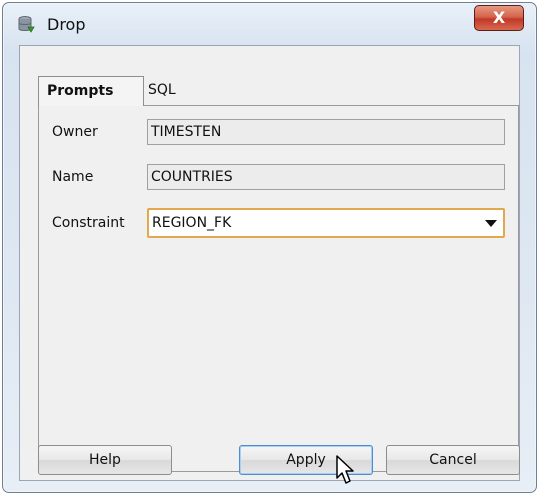 The height and width of the screenshot is (497, 541). What do you see at coordinates (345, 469) in the screenshot?
I see `mouse-pointer-icon` at bounding box center [345, 469].